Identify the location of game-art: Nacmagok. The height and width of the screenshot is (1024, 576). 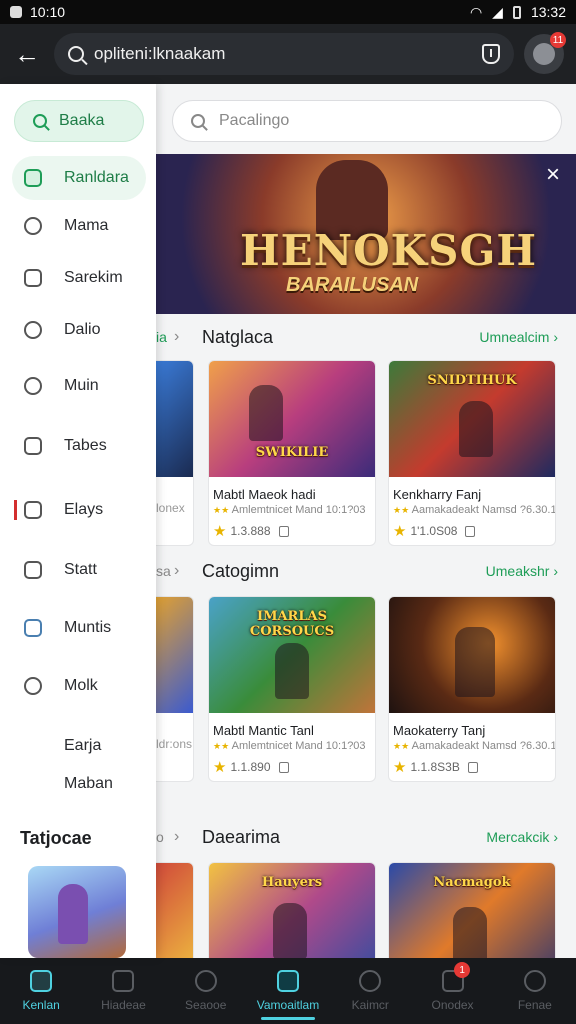
(472, 910).